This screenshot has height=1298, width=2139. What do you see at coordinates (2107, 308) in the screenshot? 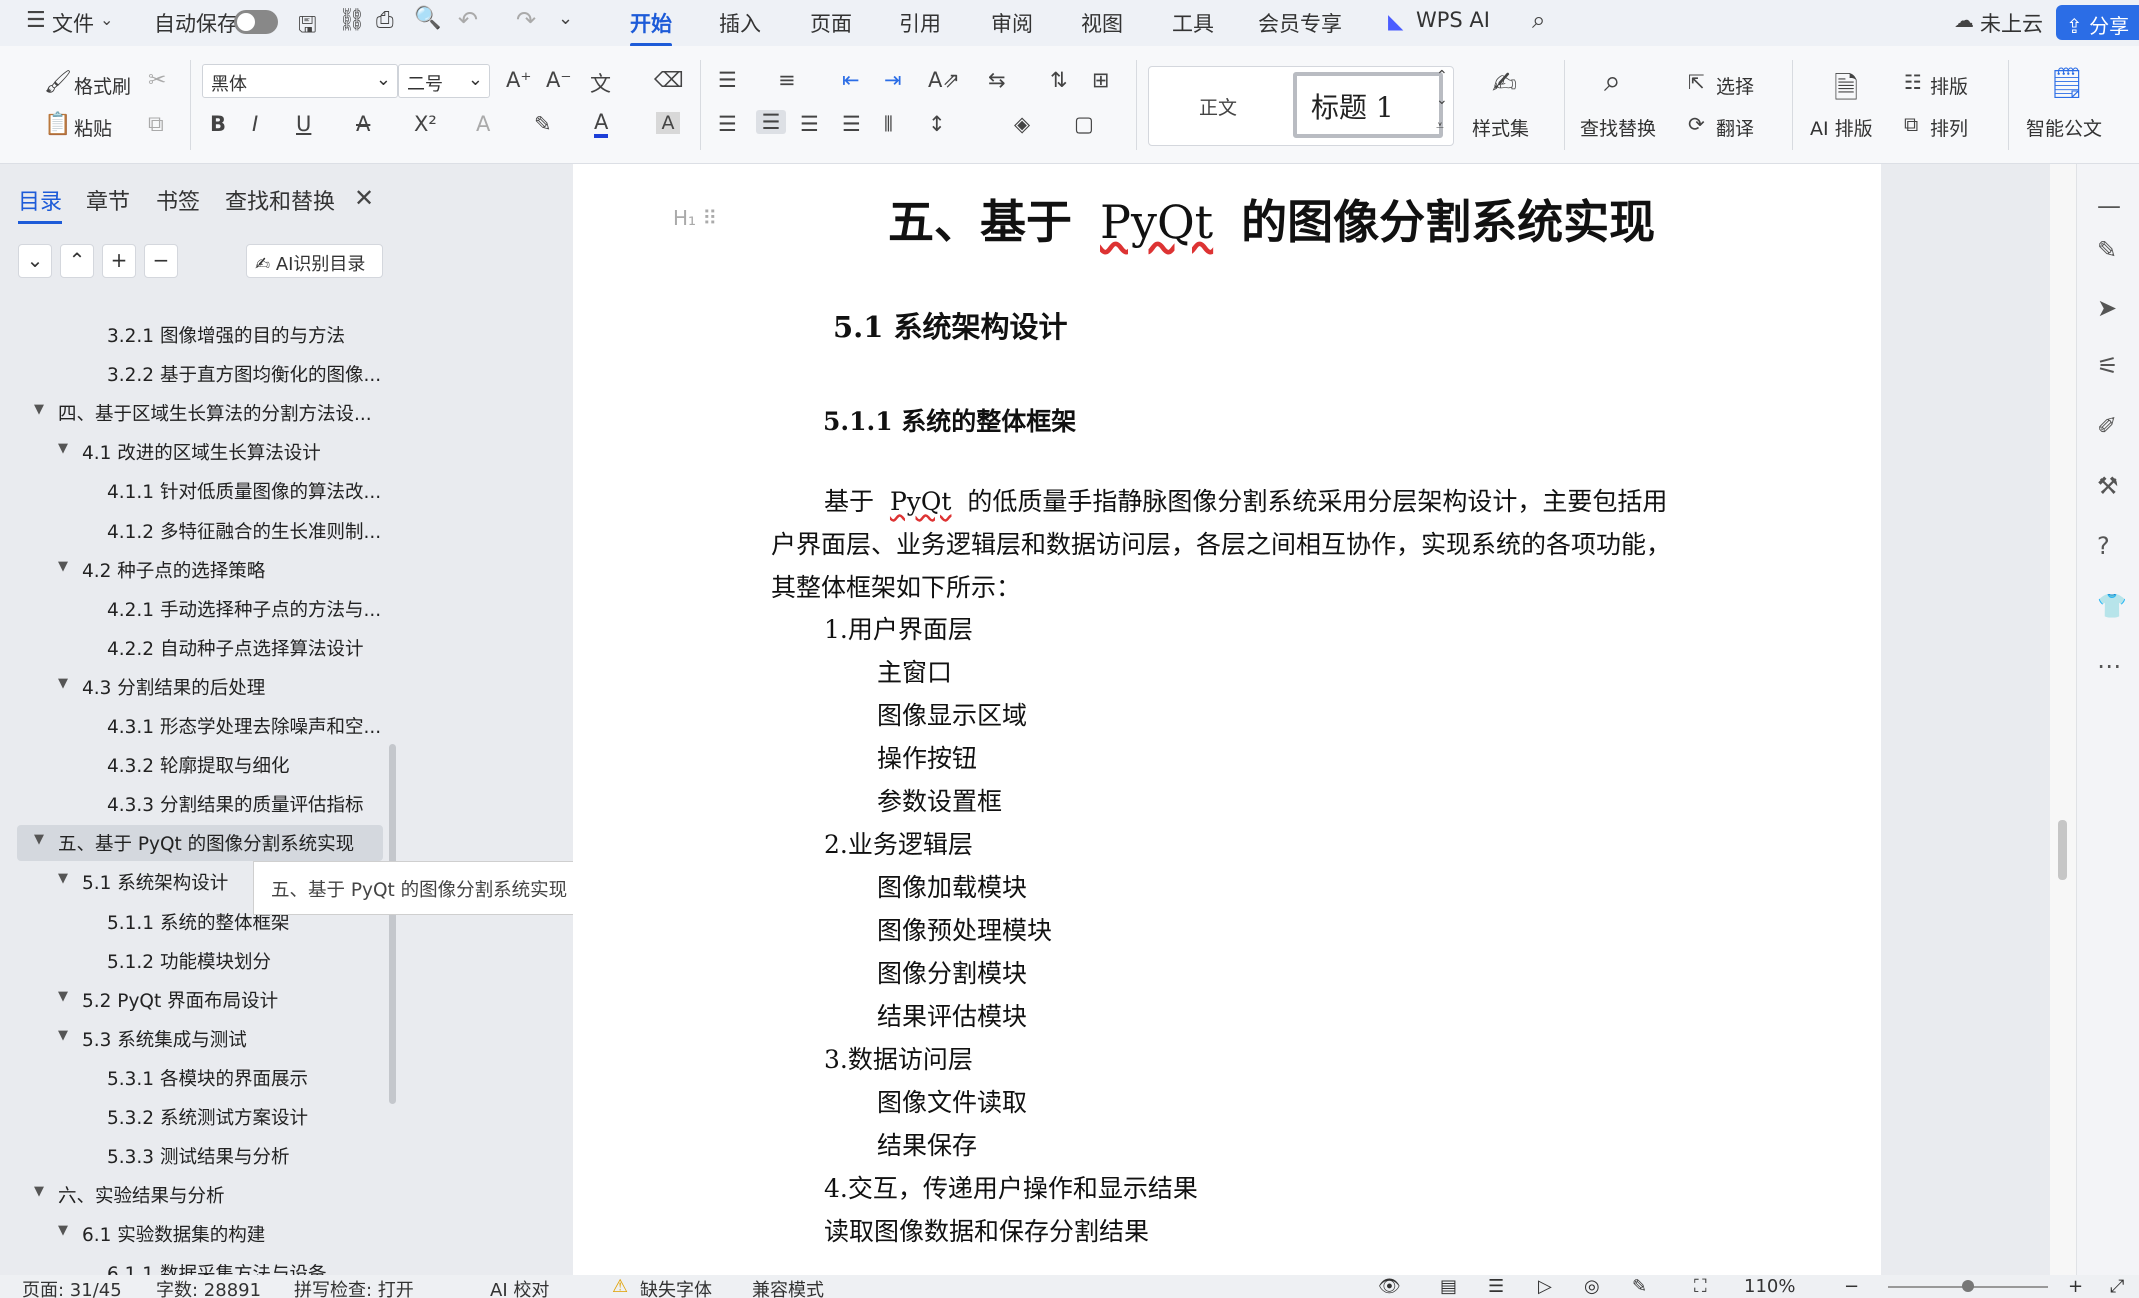
I see `cursor-icon: ➤` at bounding box center [2107, 308].